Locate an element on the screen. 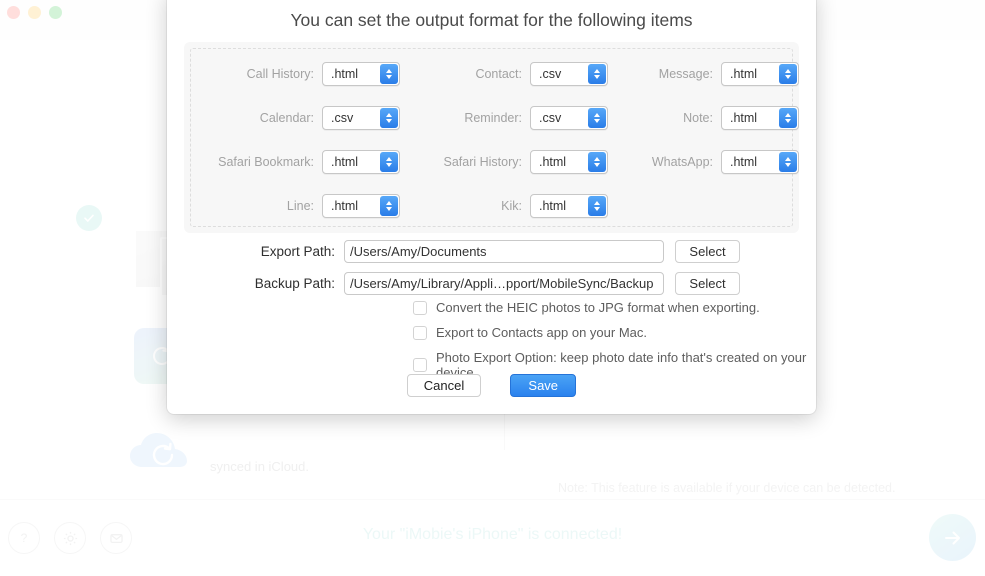 Image resolution: width=985 pixels, height=576 pixels. format-label: WhatsApp: is located at coordinates (682, 162).